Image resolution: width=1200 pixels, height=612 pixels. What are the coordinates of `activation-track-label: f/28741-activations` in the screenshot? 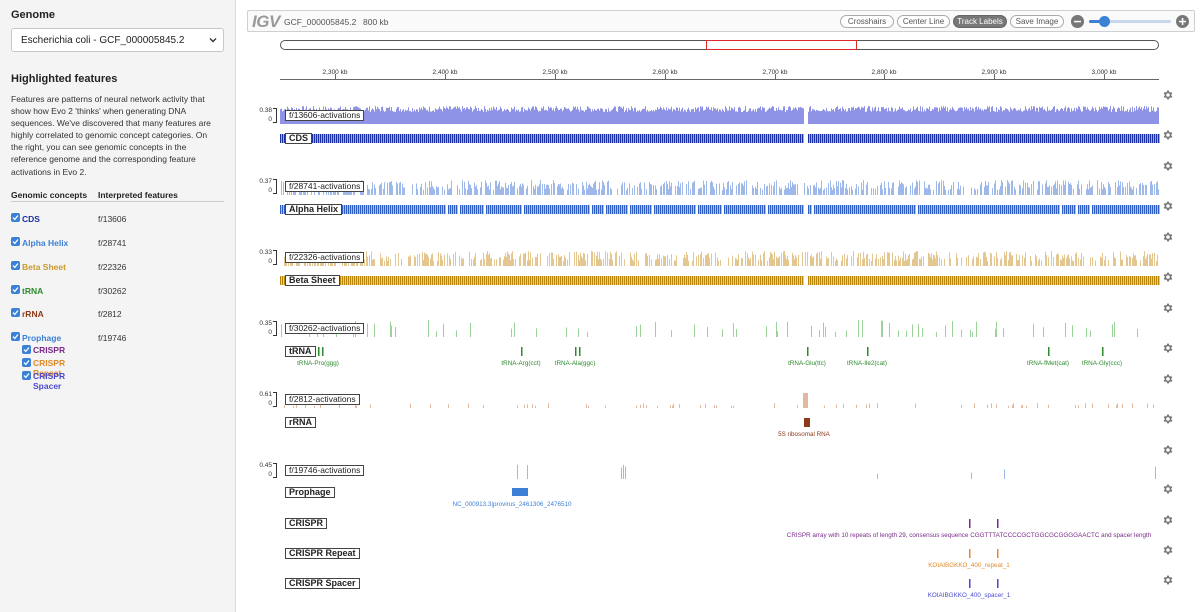 It's located at (325, 186).